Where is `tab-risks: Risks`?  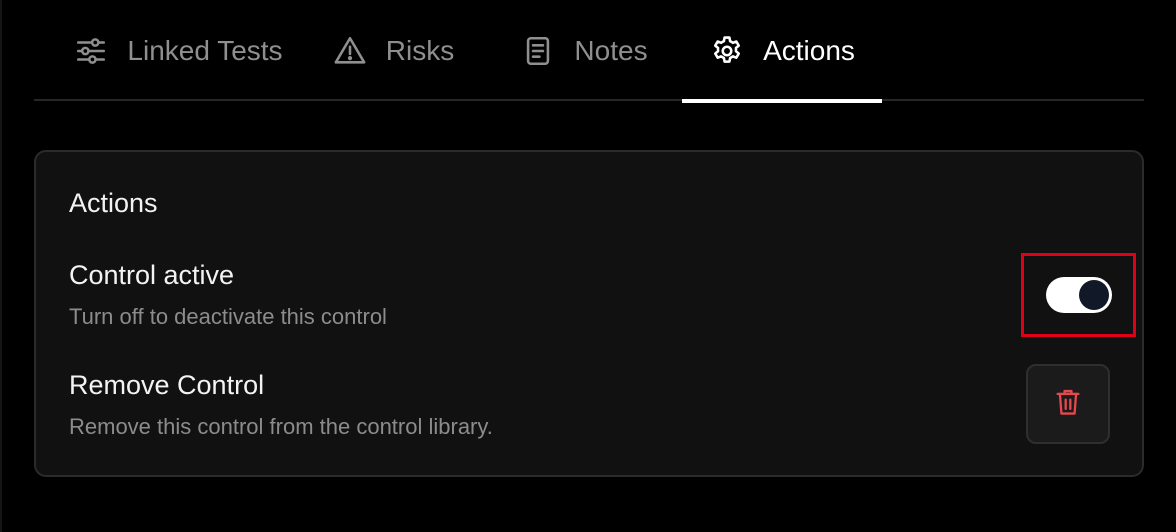
tab-risks: Risks is located at coordinates (393, 50).